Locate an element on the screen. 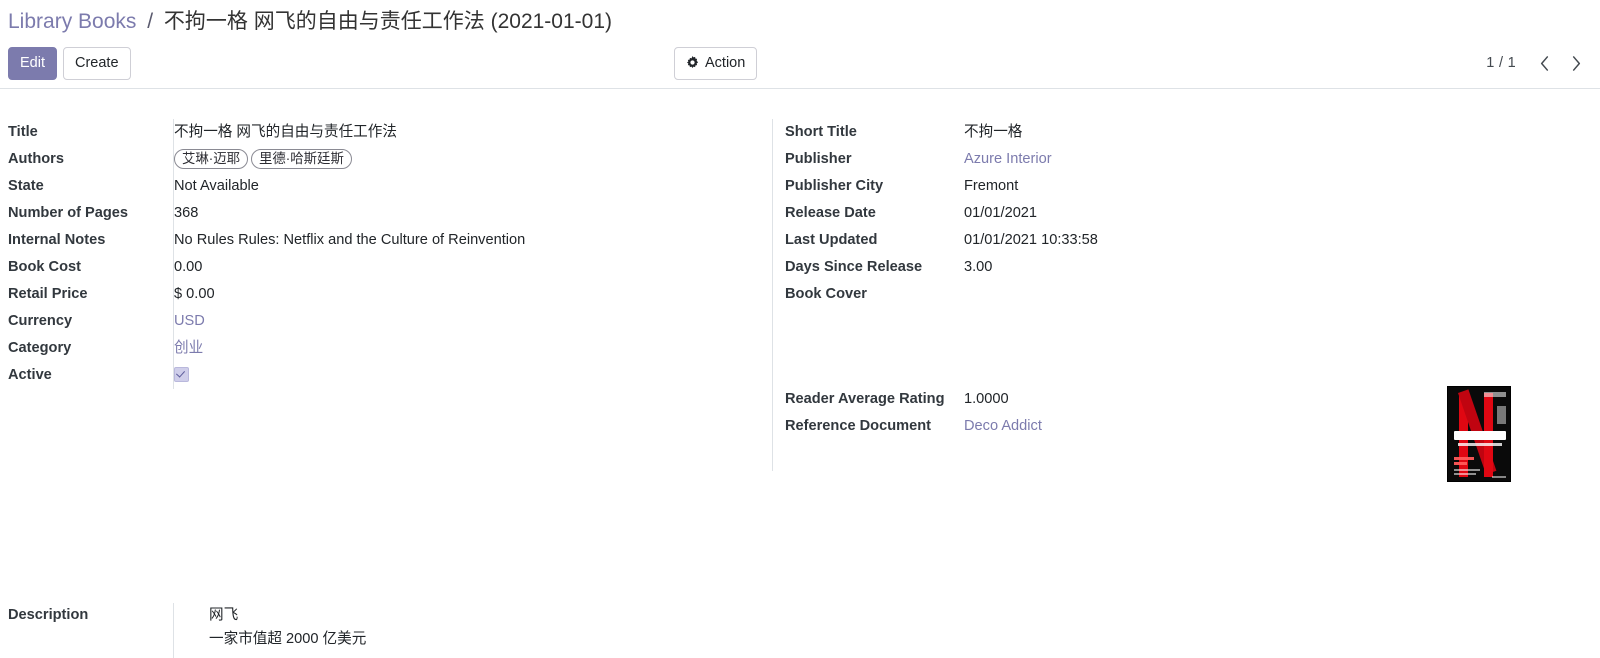 This screenshot has width=1600, height=658. pager-next-button is located at coordinates (1576, 63).